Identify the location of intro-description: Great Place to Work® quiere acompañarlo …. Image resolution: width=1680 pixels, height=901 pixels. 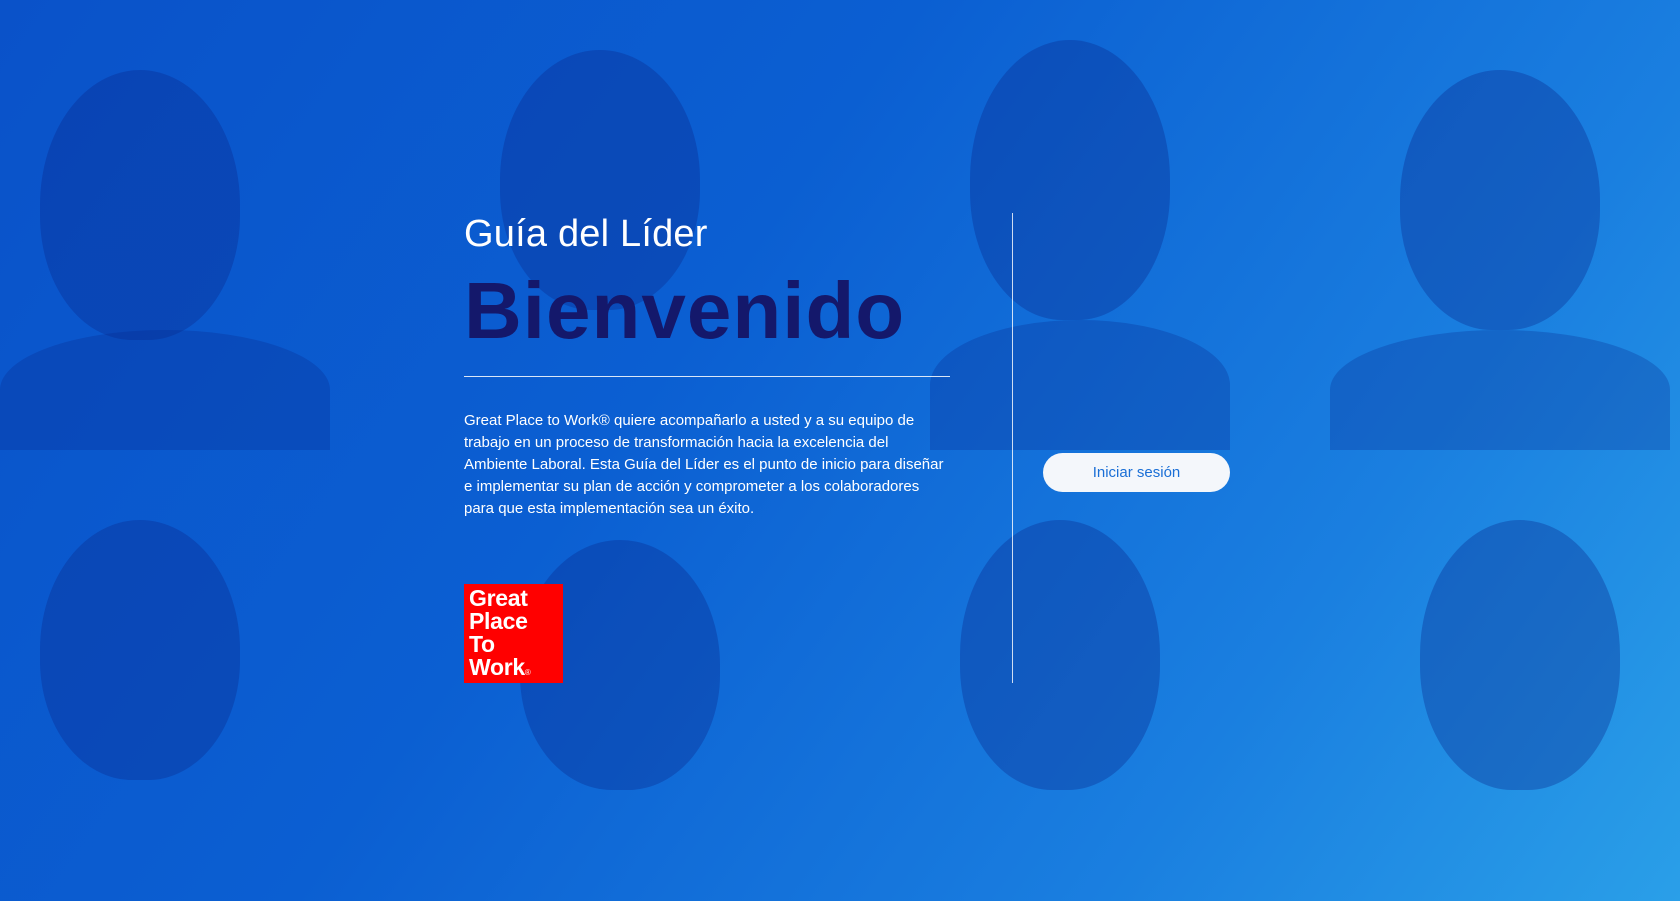
(704, 464).